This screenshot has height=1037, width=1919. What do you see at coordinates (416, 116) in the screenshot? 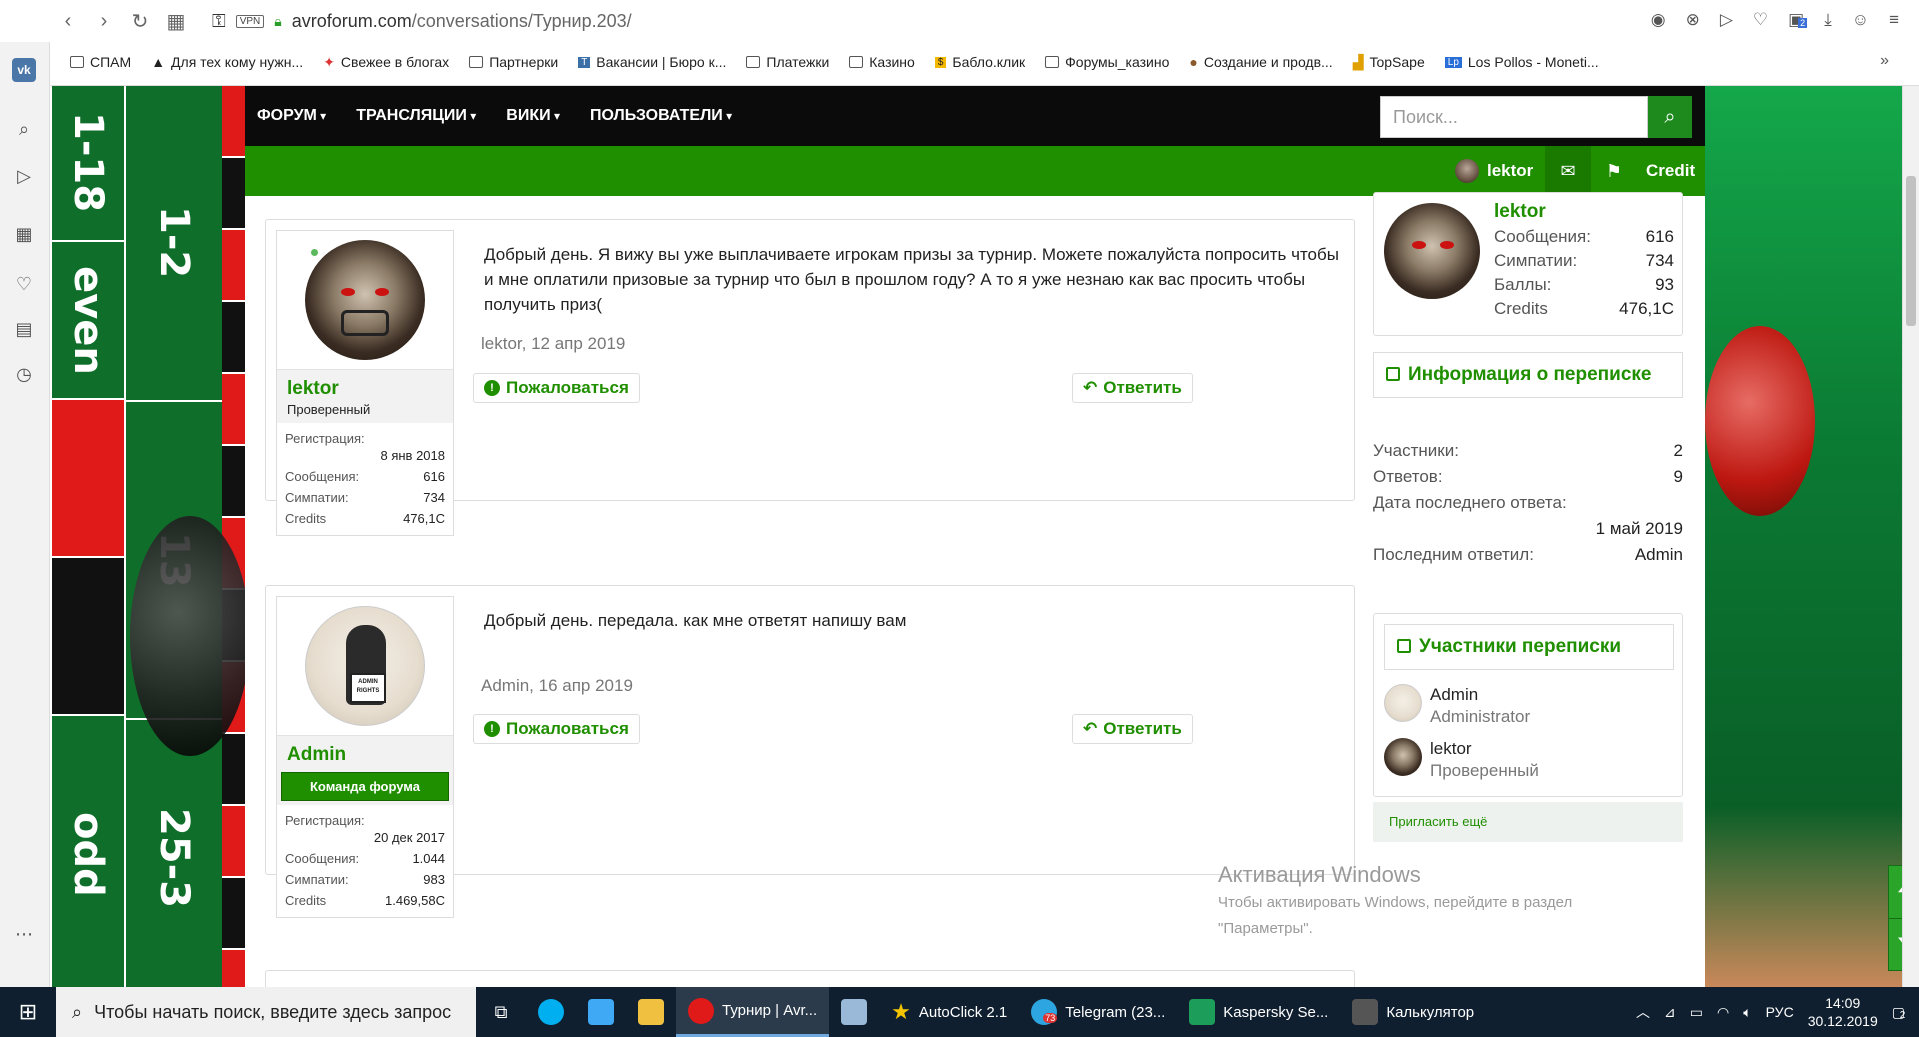
I see `nav-streams: ТРАНСЛЯЦИИ` at bounding box center [416, 116].